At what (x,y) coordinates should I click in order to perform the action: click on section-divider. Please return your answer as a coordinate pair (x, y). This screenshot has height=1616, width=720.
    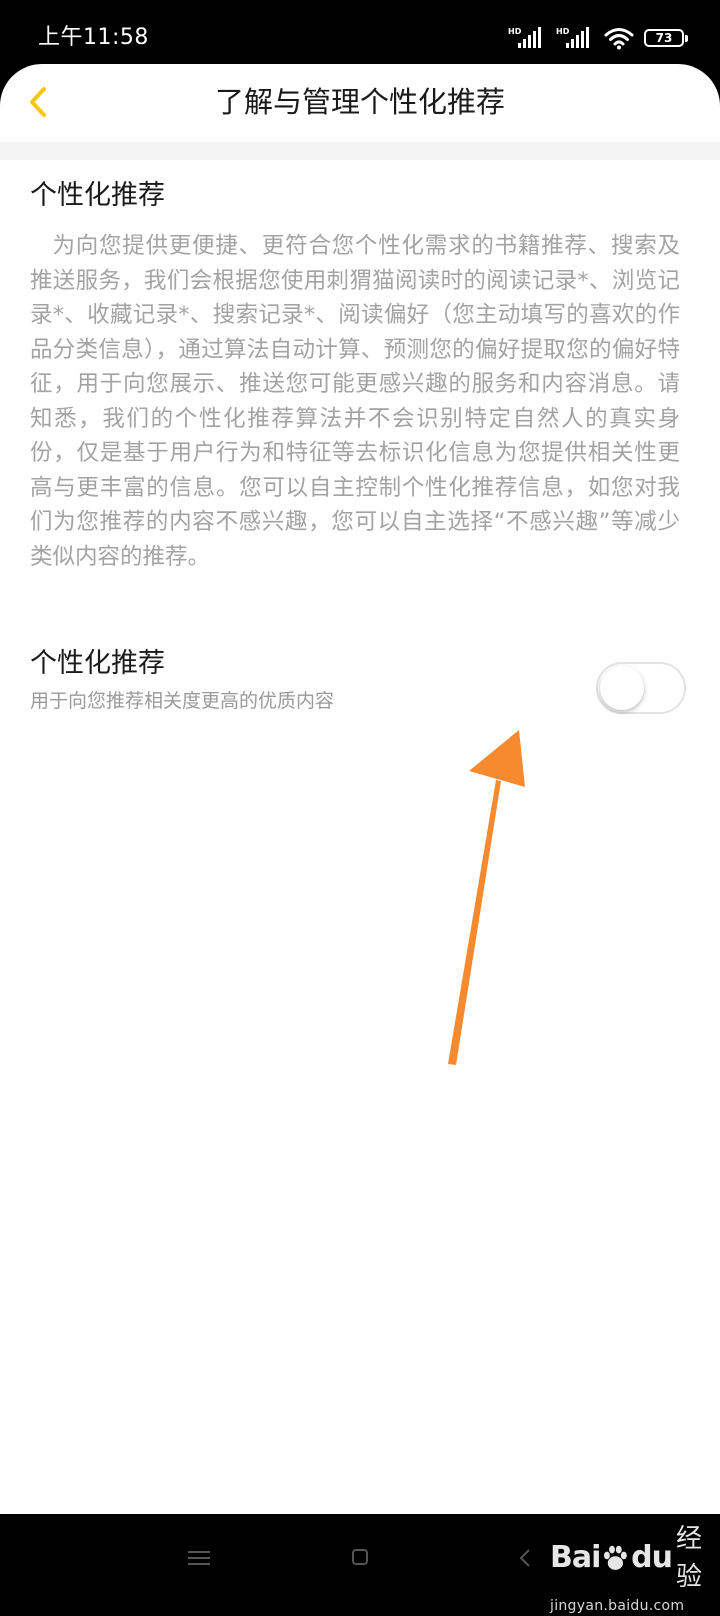
    Looking at the image, I should click on (360, 151).